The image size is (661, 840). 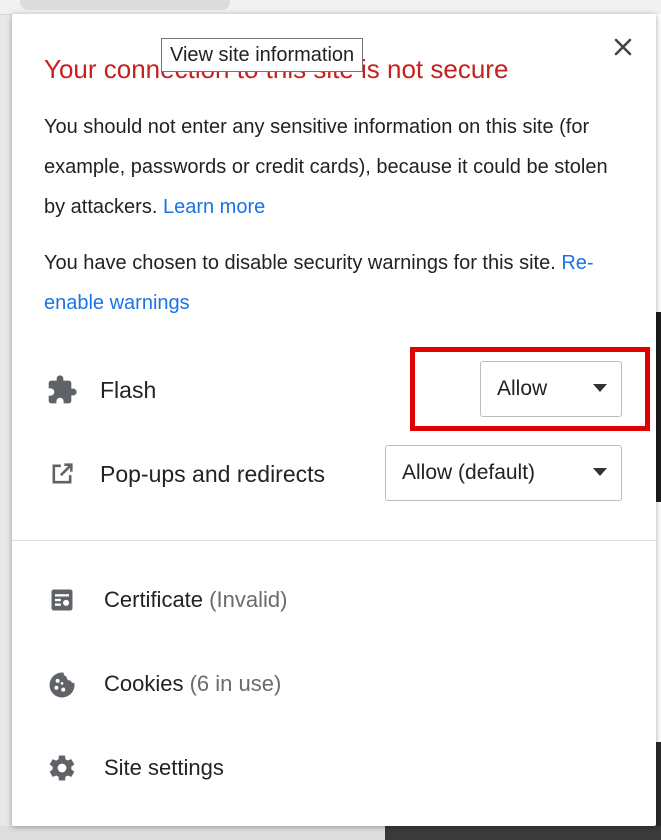 I want to click on close-icon, so click(x=623, y=47).